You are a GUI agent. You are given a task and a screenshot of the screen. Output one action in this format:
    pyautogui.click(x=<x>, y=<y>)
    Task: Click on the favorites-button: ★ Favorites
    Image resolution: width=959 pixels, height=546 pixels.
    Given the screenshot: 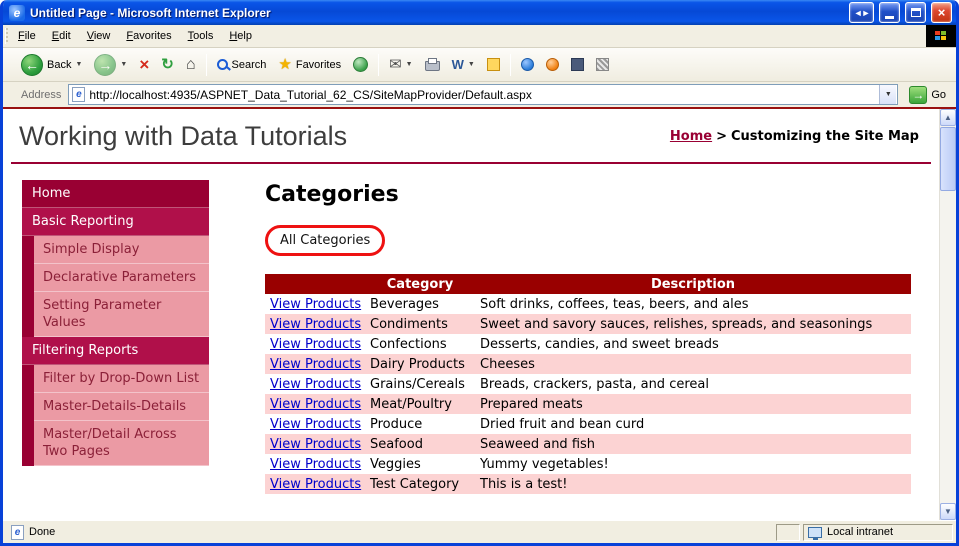 What is the action you would take?
    pyautogui.click(x=309, y=64)
    